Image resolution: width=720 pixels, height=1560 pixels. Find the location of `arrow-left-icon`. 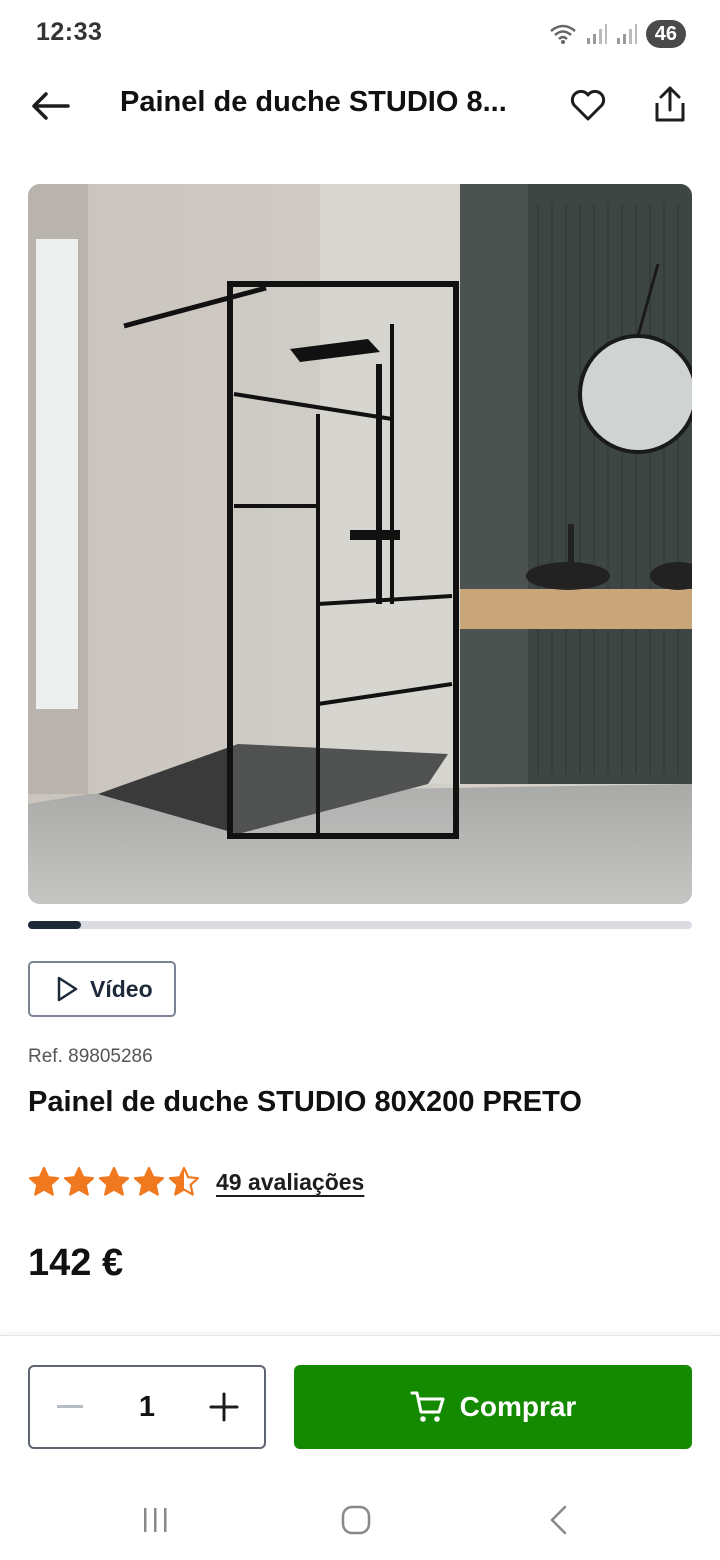

arrow-left-icon is located at coordinates (51, 106).